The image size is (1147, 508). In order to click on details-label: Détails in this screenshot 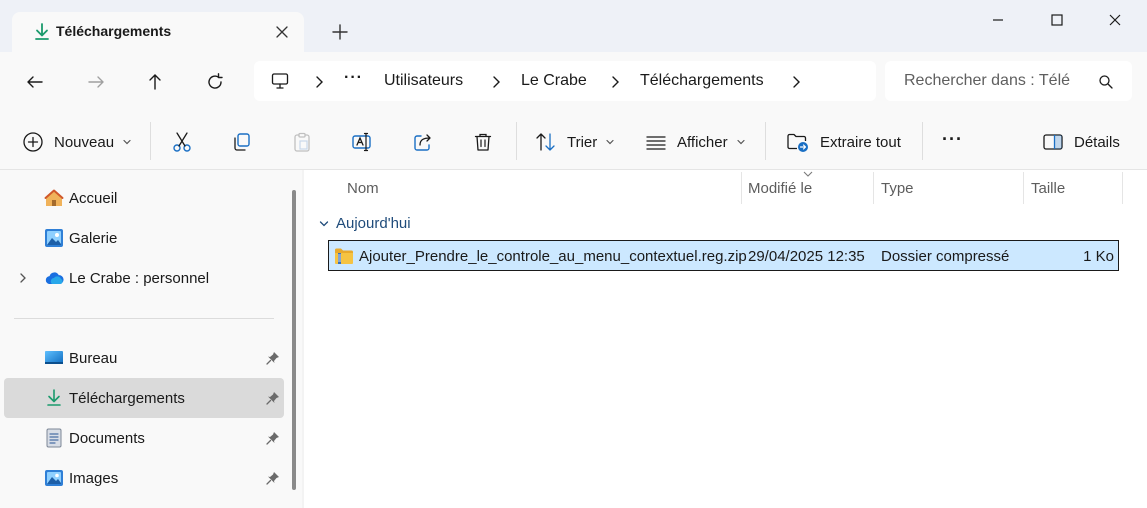, I will do `click(1097, 142)`.